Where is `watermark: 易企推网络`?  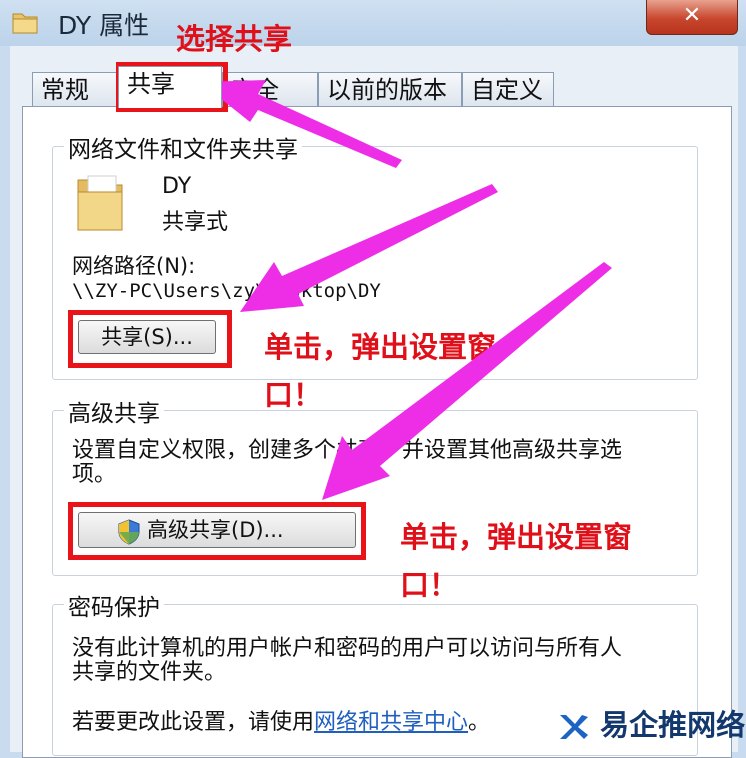 watermark: 易企推网络 is located at coordinates (651, 723).